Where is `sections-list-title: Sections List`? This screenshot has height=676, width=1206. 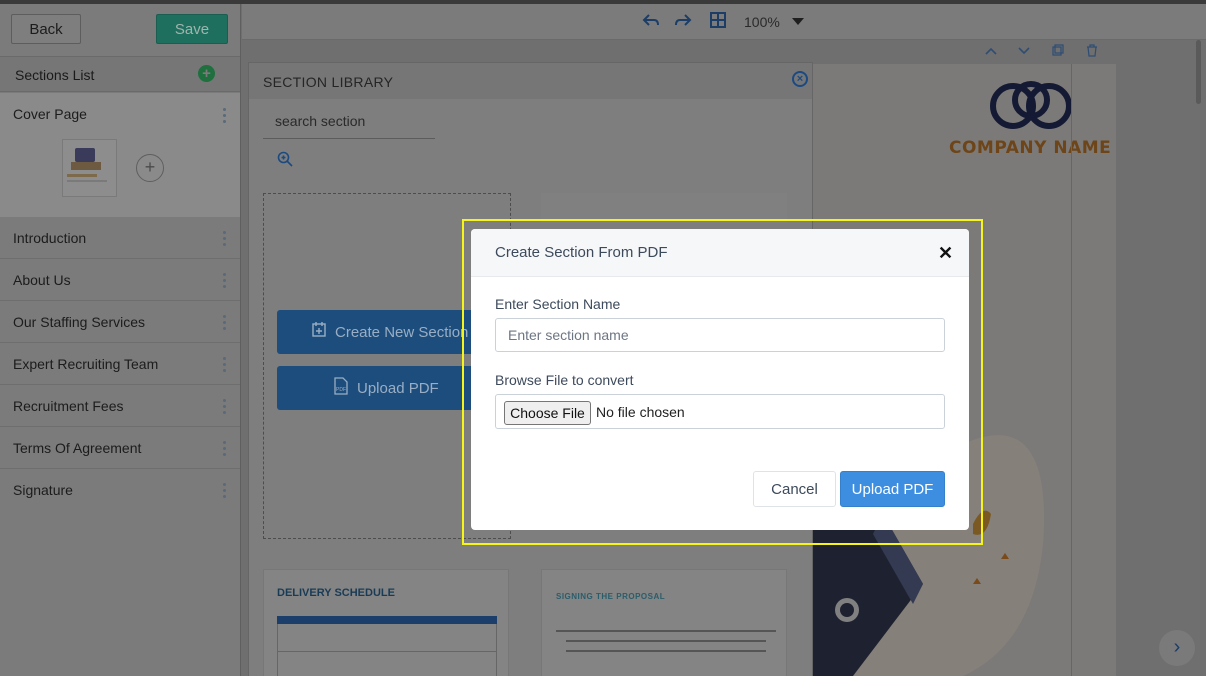
sections-list-title: Sections List is located at coordinates (55, 75).